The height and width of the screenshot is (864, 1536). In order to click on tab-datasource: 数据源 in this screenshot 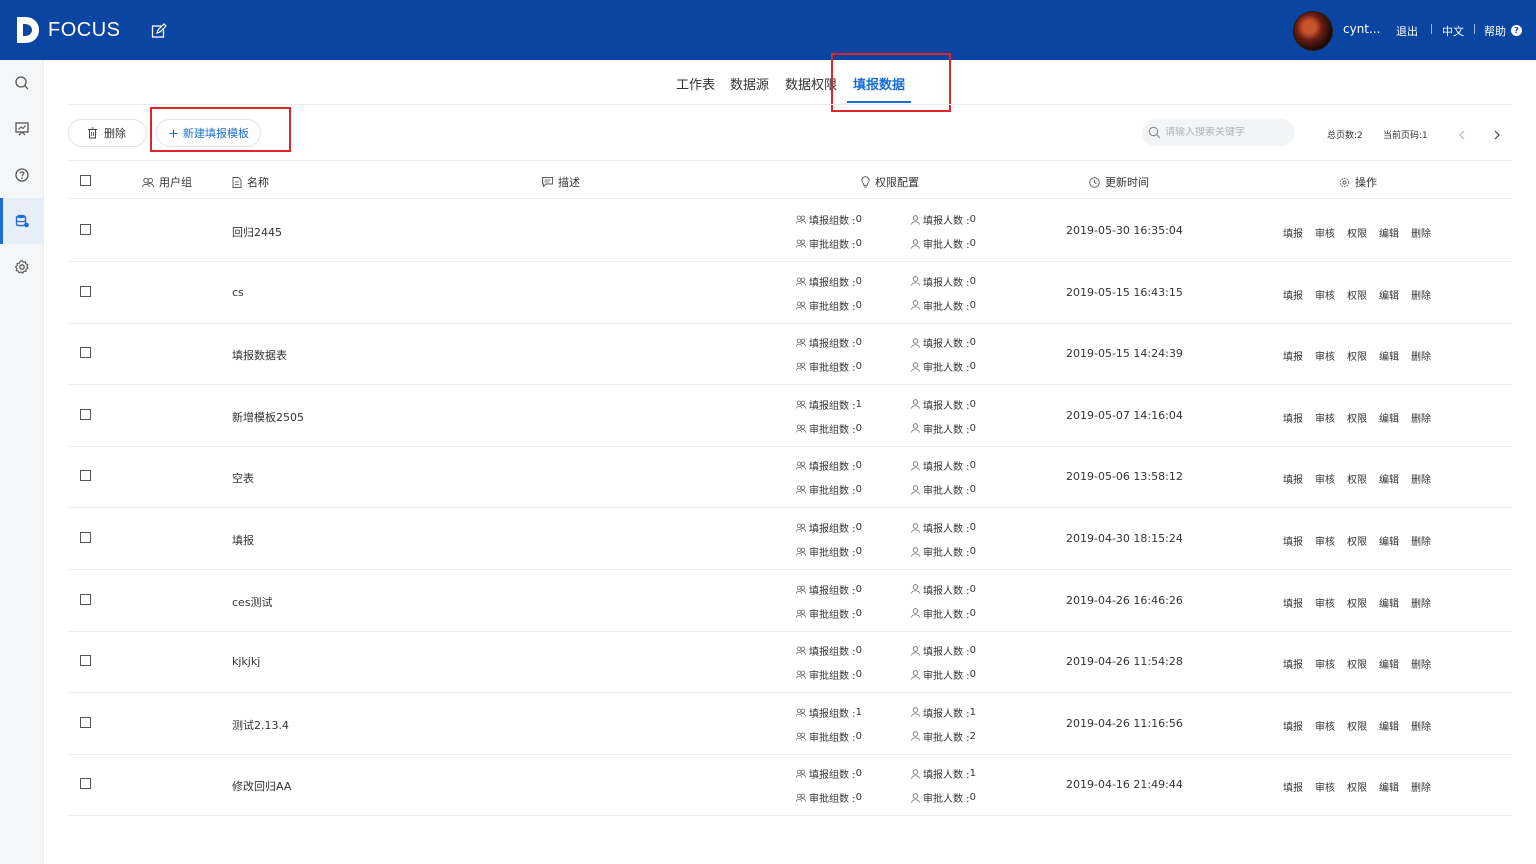, I will do `click(749, 83)`.